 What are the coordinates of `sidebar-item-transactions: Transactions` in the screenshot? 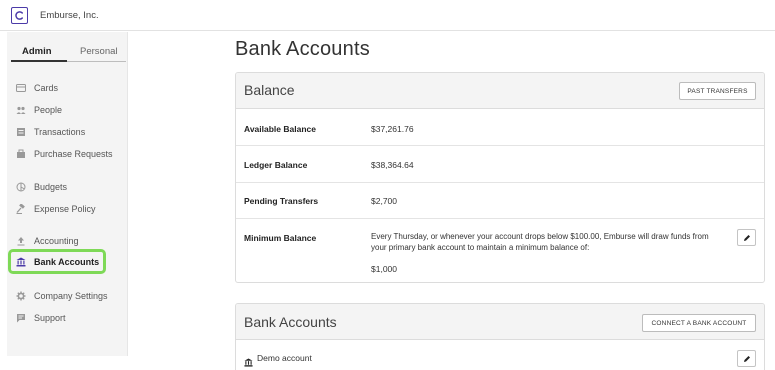 It's located at (67, 132).